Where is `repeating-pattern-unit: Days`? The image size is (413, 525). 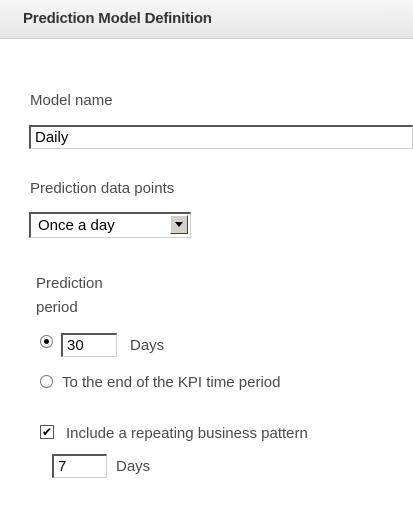 repeating-pattern-unit: Days is located at coordinates (133, 466).